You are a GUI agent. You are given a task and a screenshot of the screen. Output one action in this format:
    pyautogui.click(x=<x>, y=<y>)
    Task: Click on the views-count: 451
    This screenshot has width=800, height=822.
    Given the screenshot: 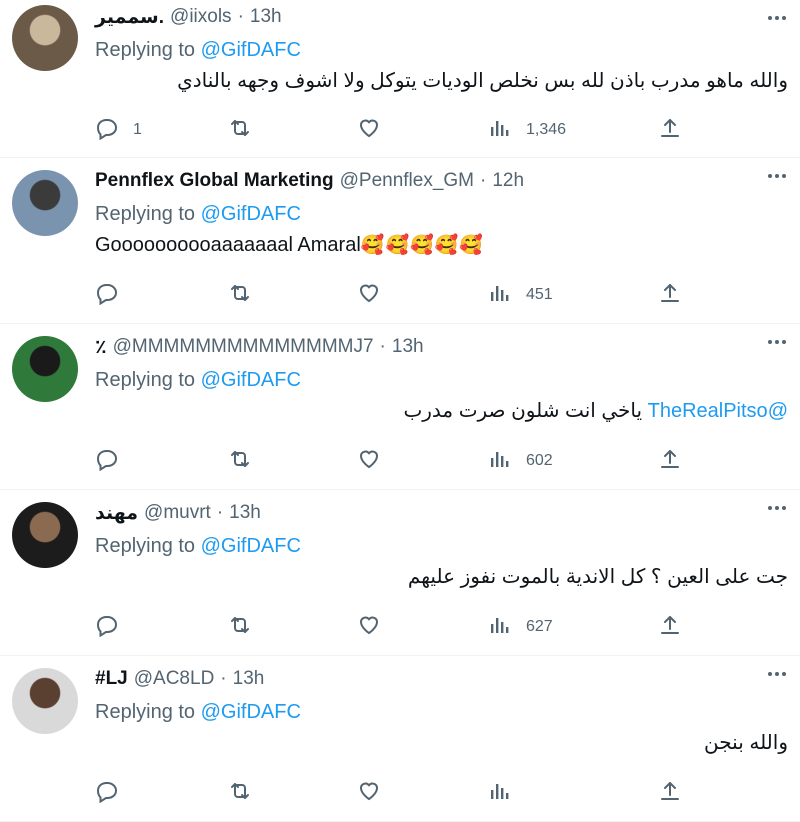 What is the action you would take?
    pyautogui.click(x=539, y=294)
    